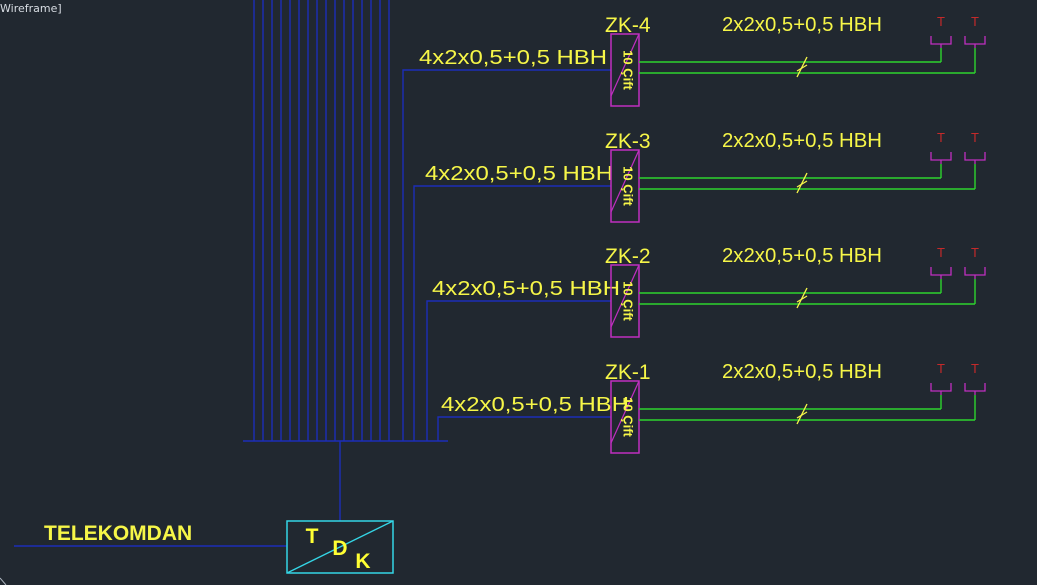 Image resolution: width=1037 pixels, height=585 pixels. Describe the element at coordinates (535, 405) in the screenshot. I see `zk1-feeder-cable-label: 4x2x0,5+0,5 HBH` at that location.